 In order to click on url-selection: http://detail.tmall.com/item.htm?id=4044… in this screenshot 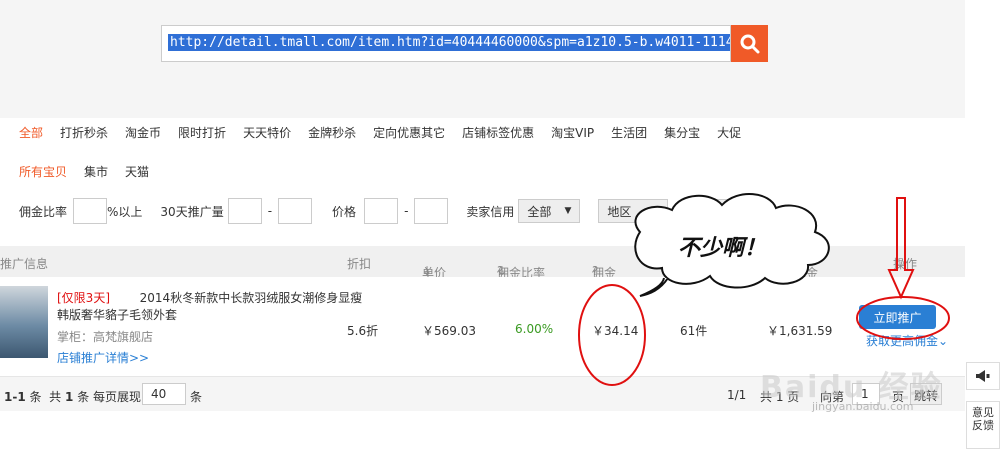, I will do `click(449, 42)`.